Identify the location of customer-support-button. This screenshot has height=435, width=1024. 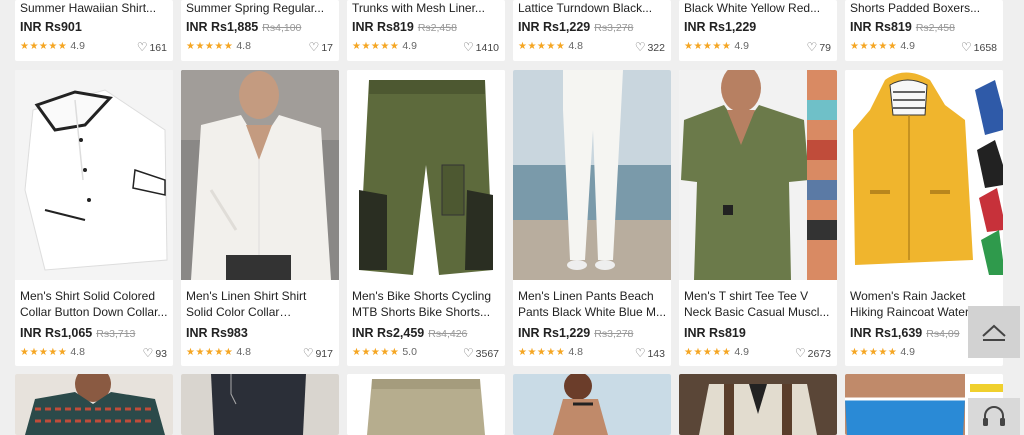
(994, 416).